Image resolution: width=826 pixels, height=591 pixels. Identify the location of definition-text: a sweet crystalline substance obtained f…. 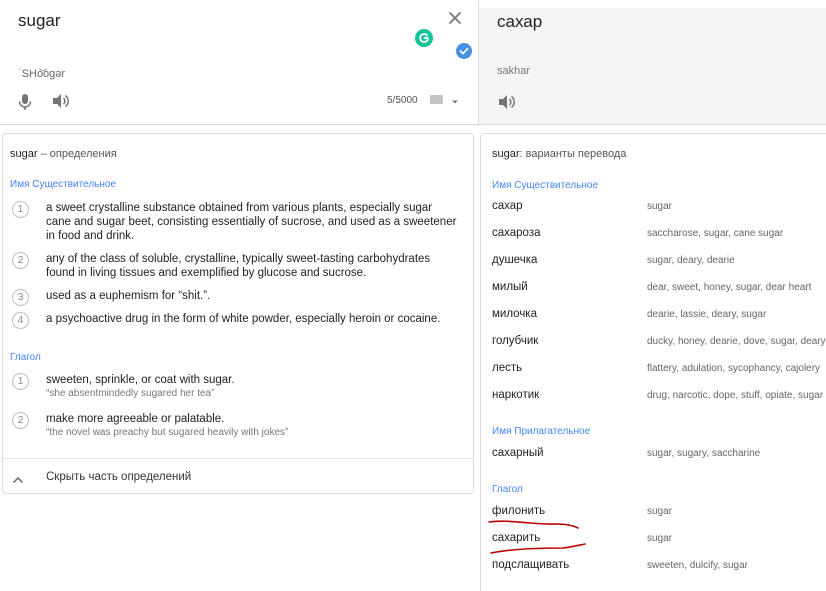
(251, 222).